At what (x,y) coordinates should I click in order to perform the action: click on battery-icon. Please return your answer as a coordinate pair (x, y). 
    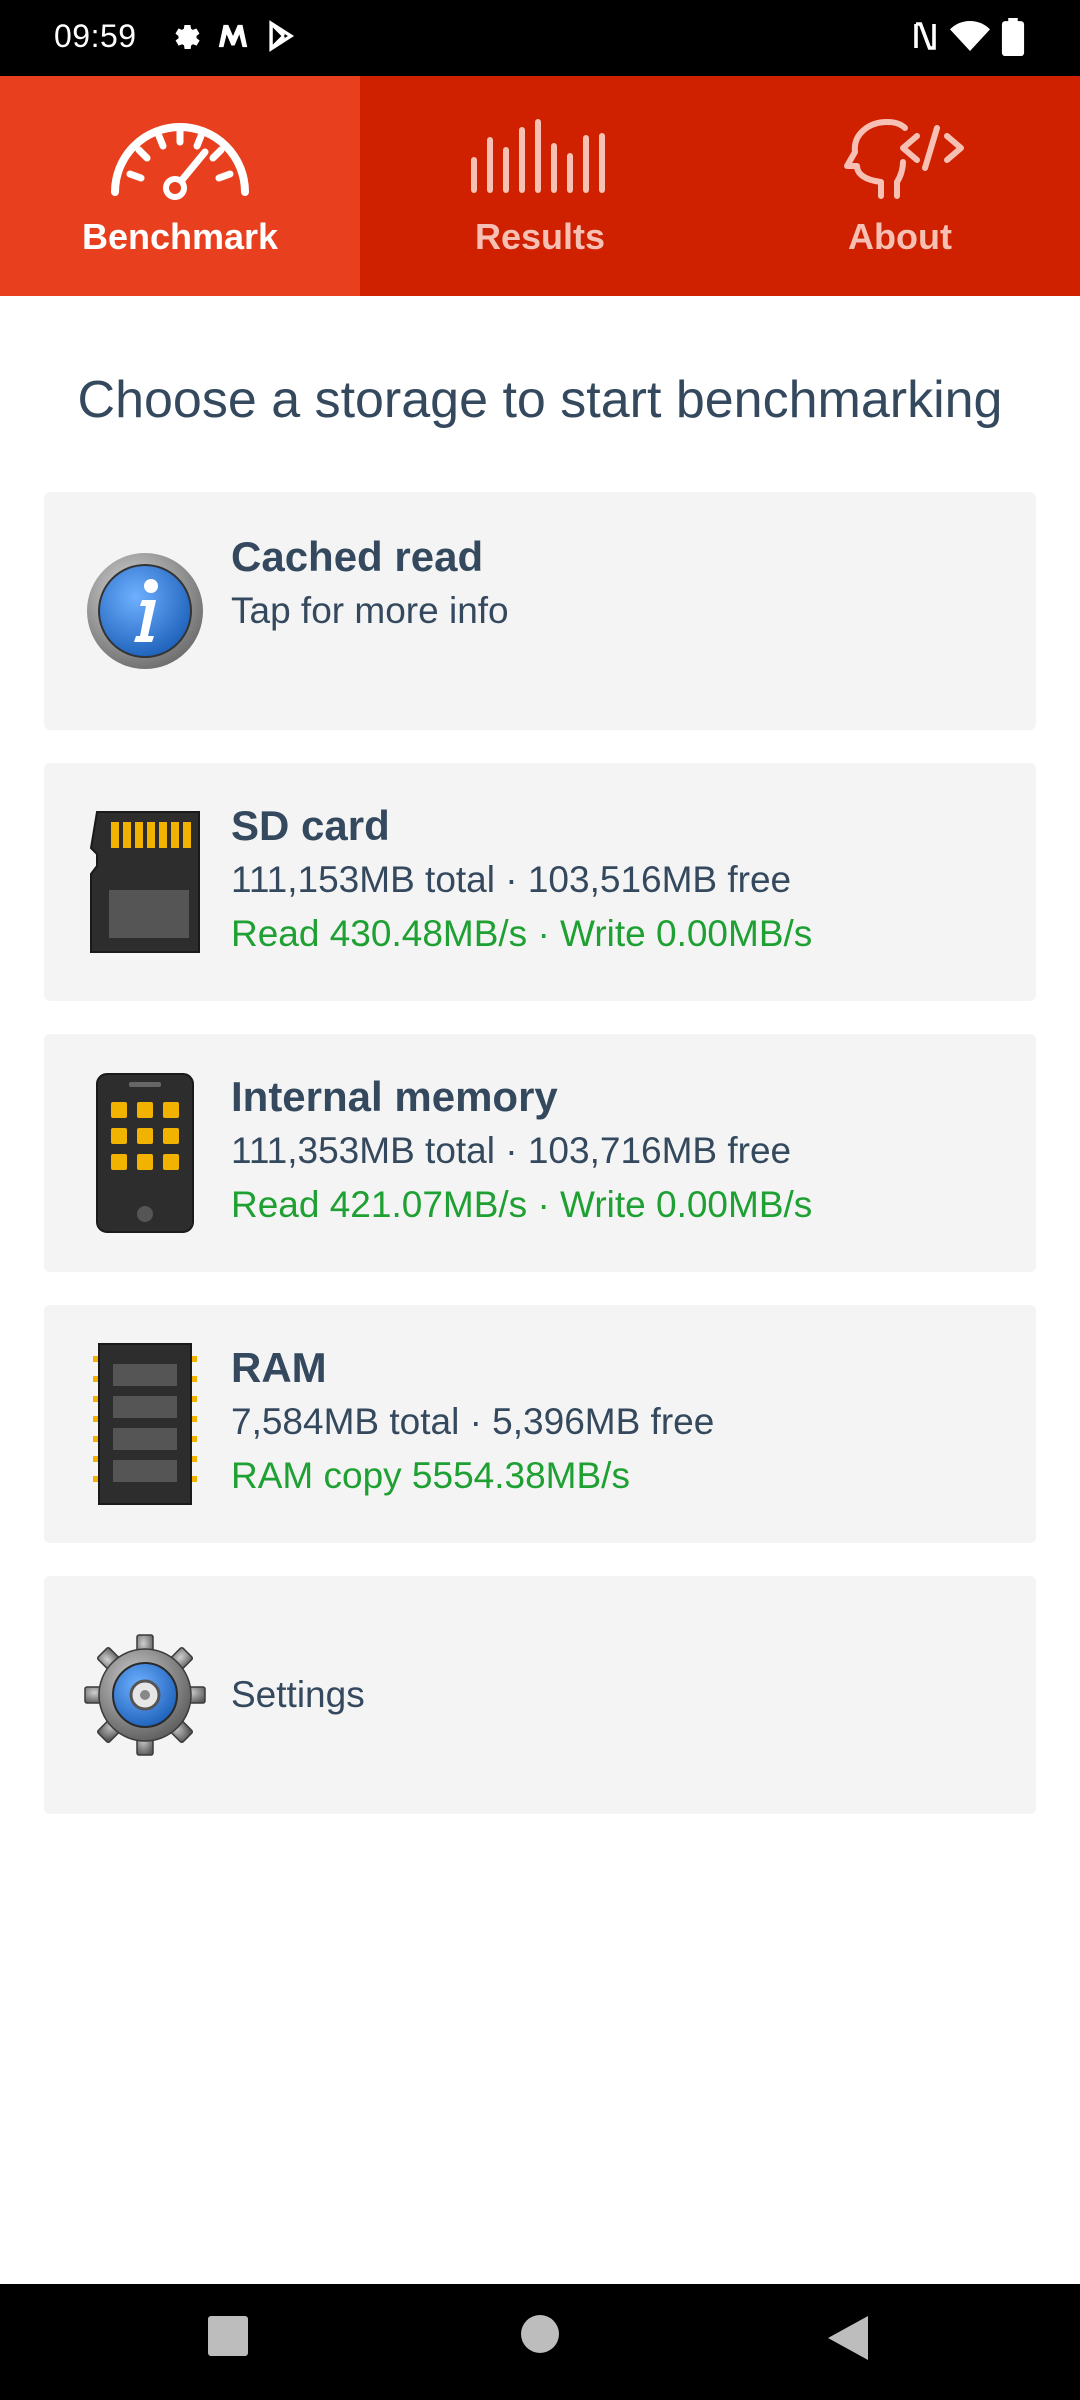
    Looking at the image, I should click on (1013, 37).